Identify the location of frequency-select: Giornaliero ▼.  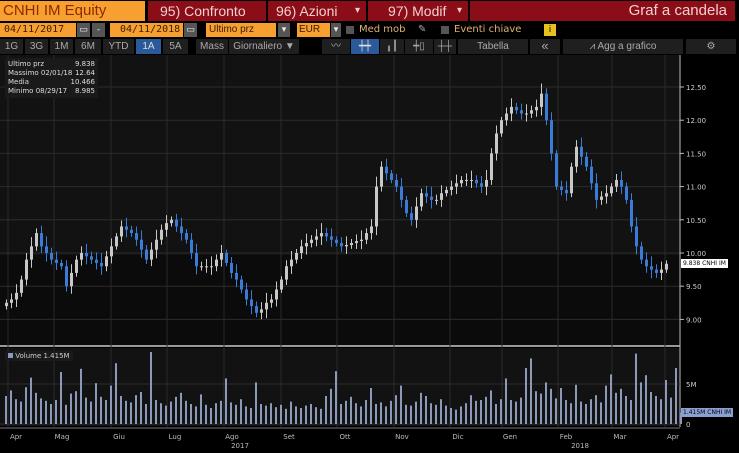
(264, 46).